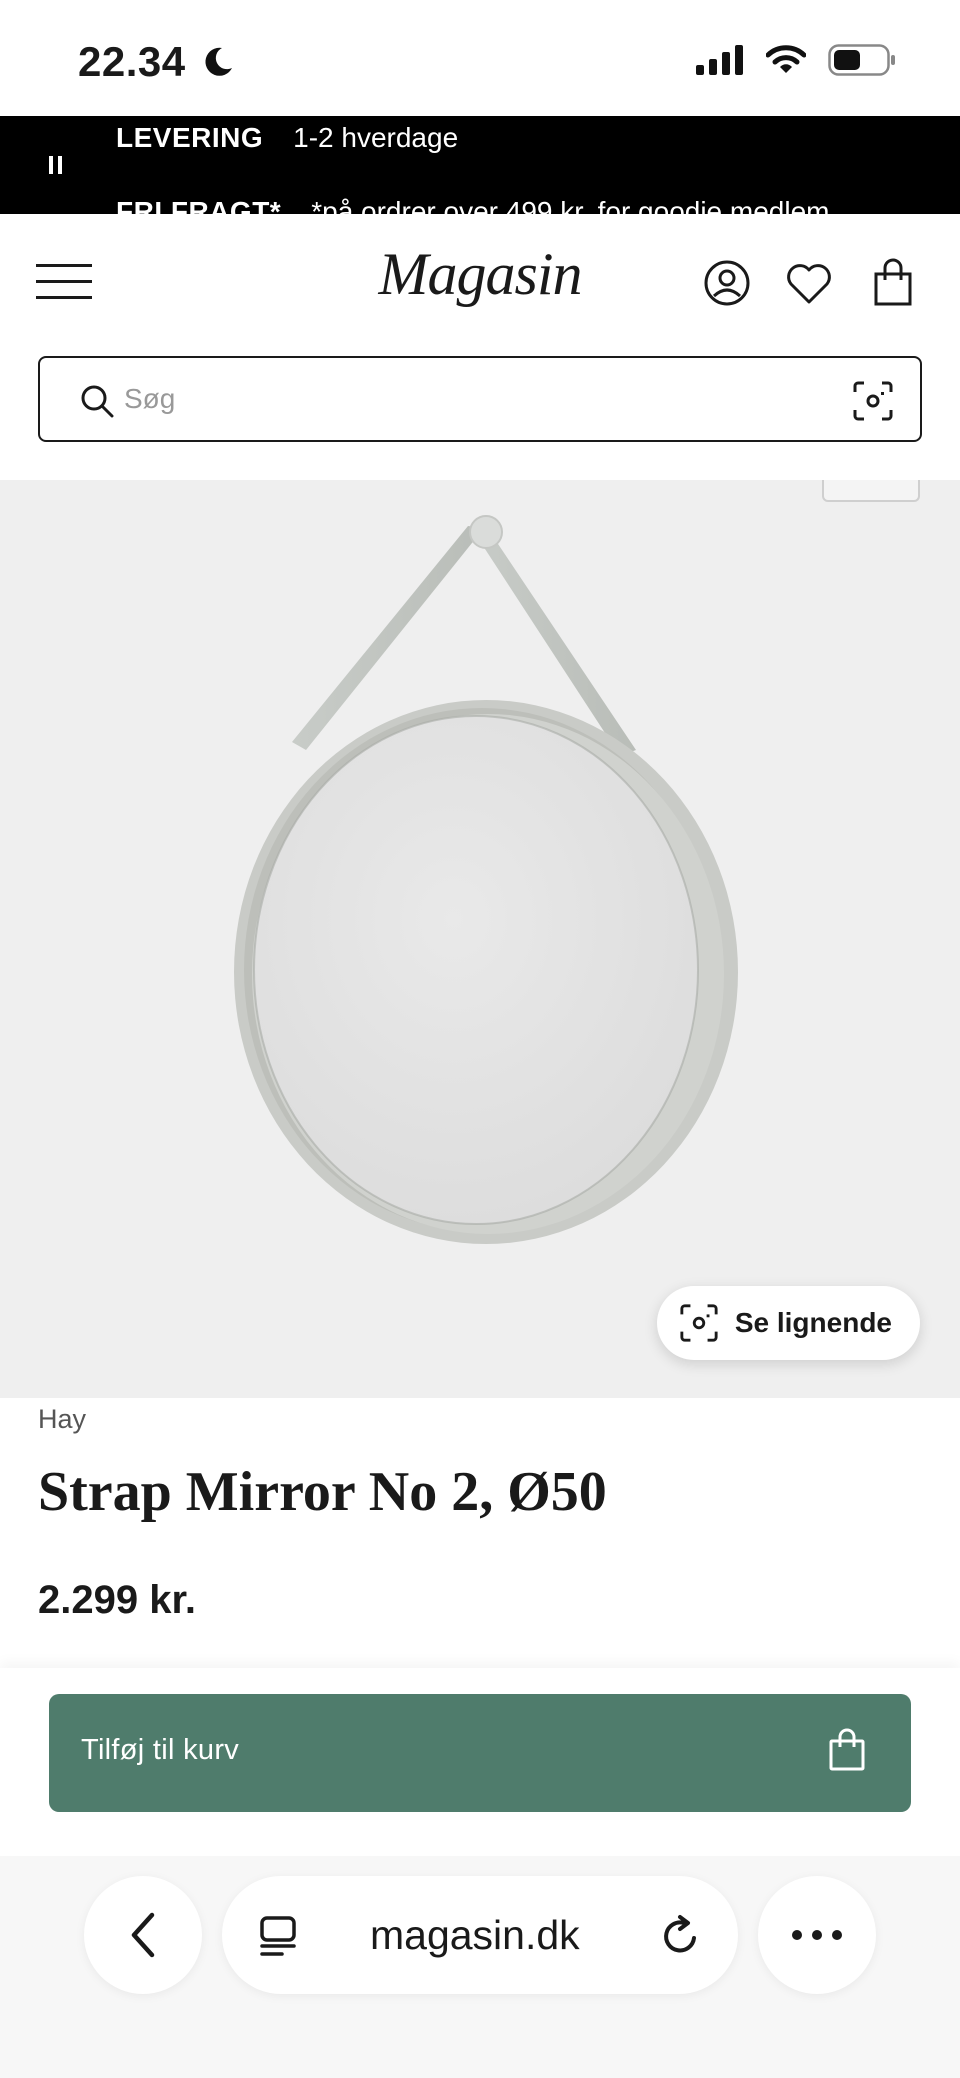 The height and width of the screenshot is (2078, 960). What do you see at coordinates (278, 1936) in the screenshot?
I see `reader-tabs-icon` at bounding box center [278, 1936].